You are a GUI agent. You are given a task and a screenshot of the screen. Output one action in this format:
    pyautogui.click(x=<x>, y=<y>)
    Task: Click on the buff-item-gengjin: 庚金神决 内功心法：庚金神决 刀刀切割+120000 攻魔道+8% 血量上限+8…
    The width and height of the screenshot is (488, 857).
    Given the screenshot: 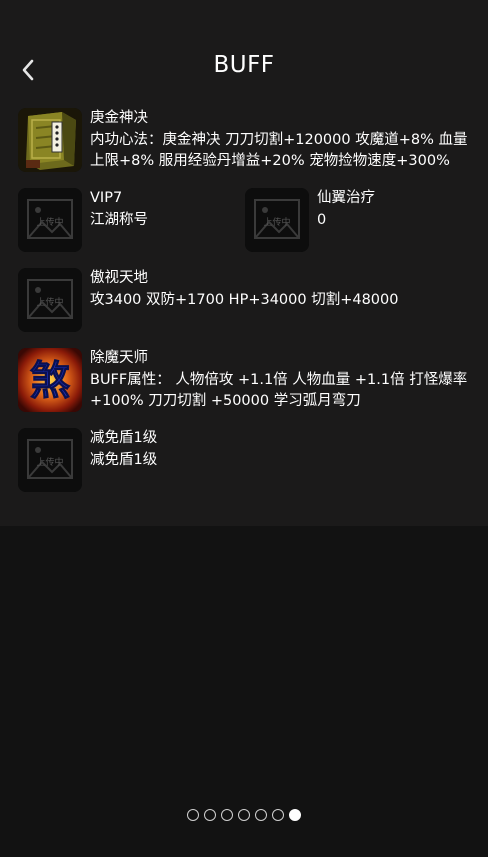 What is the action you would take?
    pyautogui.click(x=246, y=140)
    